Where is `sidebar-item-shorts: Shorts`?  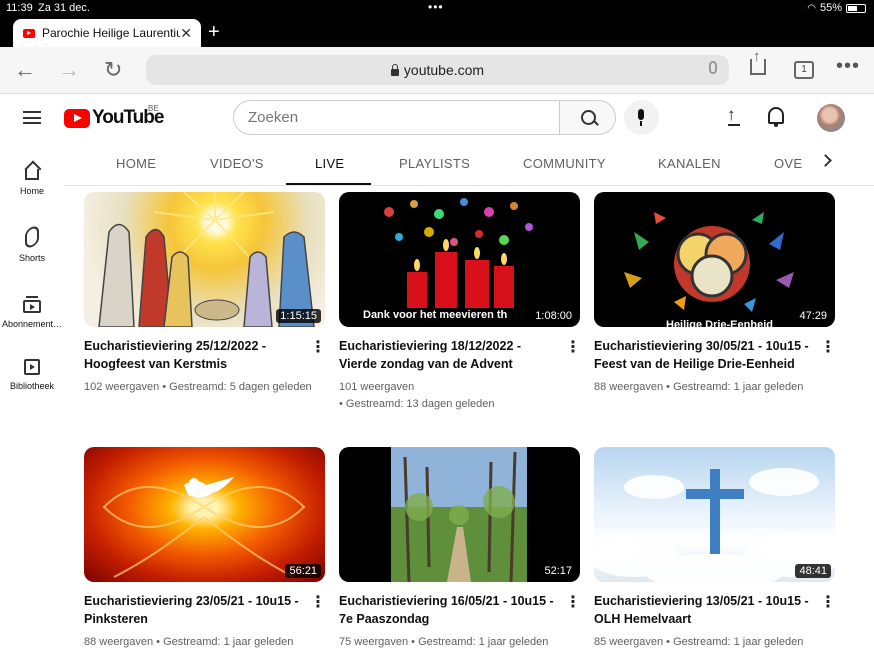
sidebar-item-shorts: Shorts is located at coordinates (32, 243).